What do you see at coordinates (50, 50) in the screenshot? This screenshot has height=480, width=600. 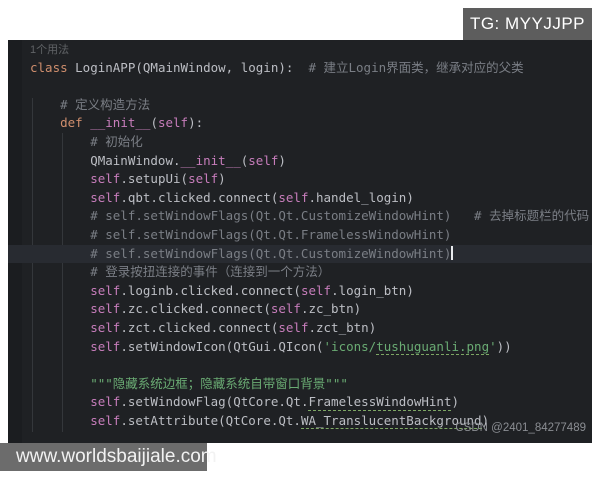 I see `code-token: 1个用法` at bounding box center [50, 50].